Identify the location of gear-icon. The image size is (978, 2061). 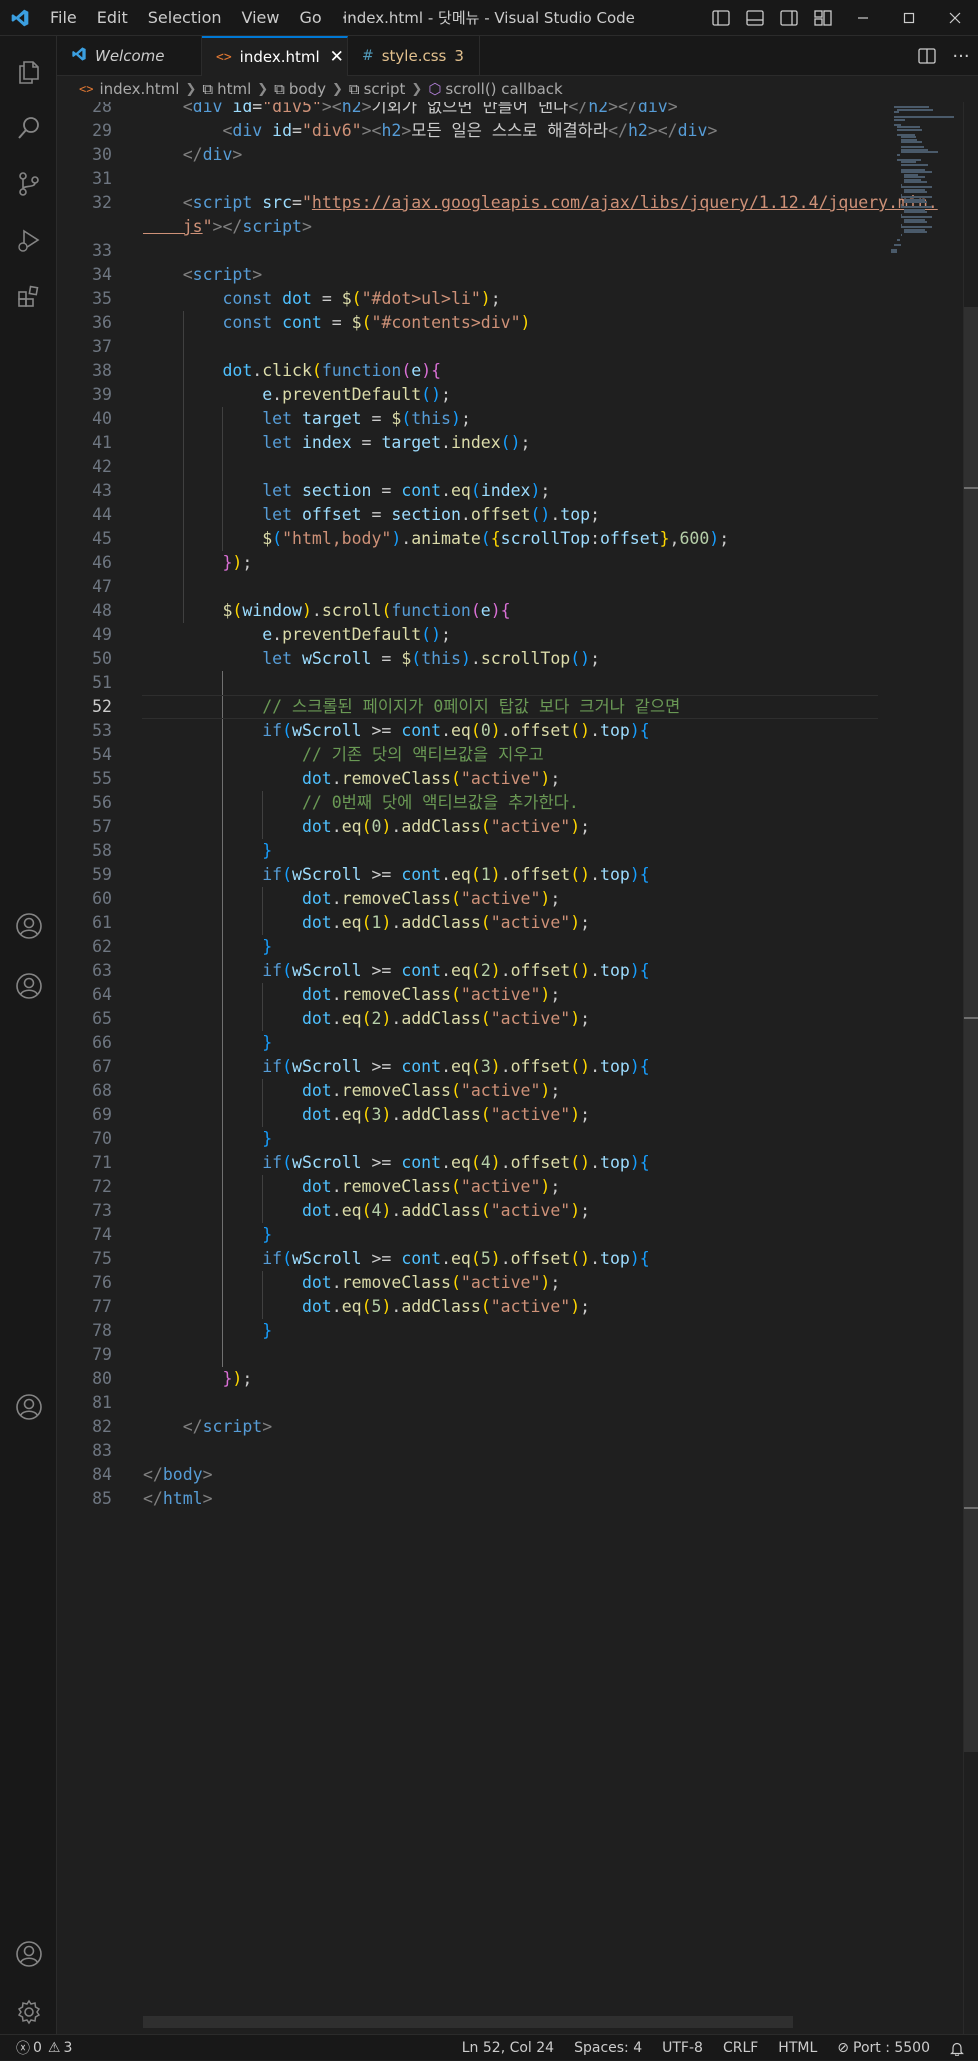
(28, 2012).